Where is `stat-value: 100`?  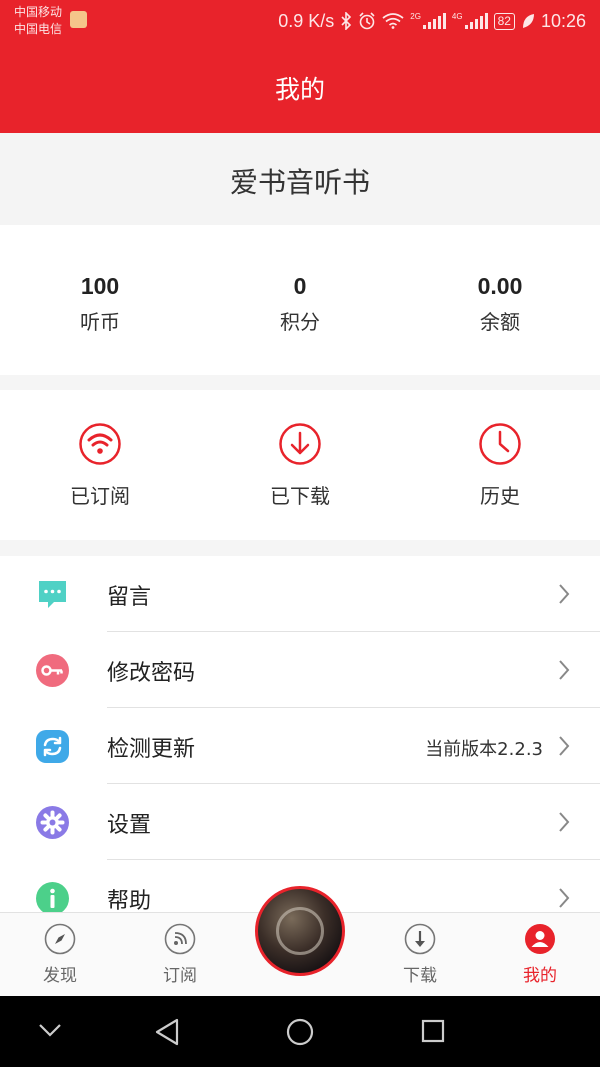 stat-value: 100 is located at coordinates (100, 286).